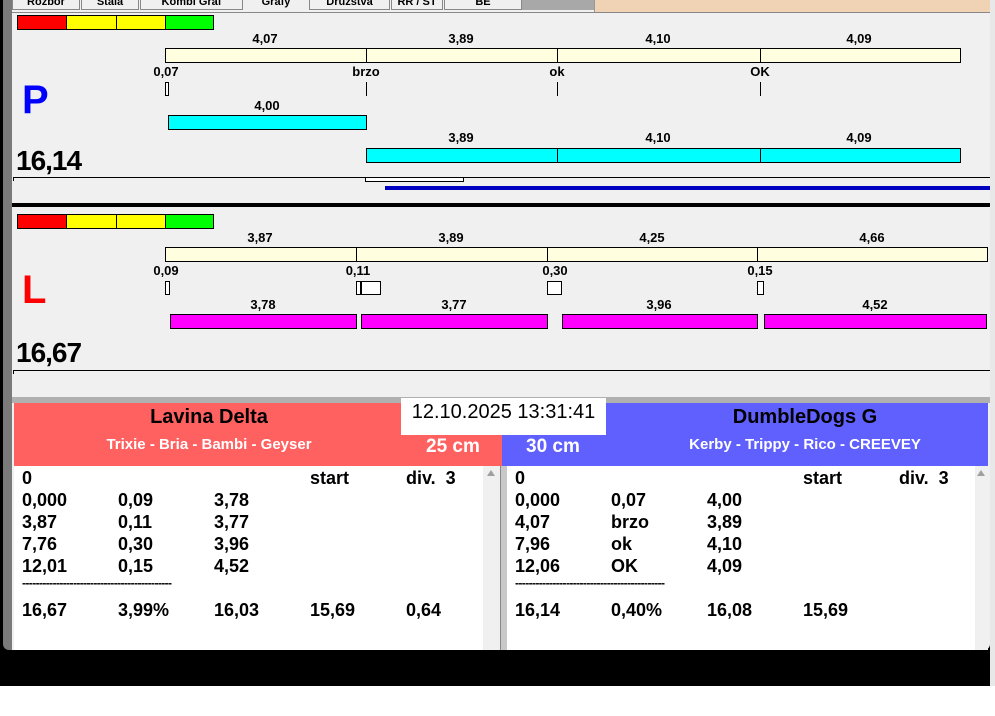 Image resolution: width=995 pixels, height=716 pixels. Describe the element at coordinates (166, 270) in the screenshot. I see `reaction-label: 0,09` at that location.